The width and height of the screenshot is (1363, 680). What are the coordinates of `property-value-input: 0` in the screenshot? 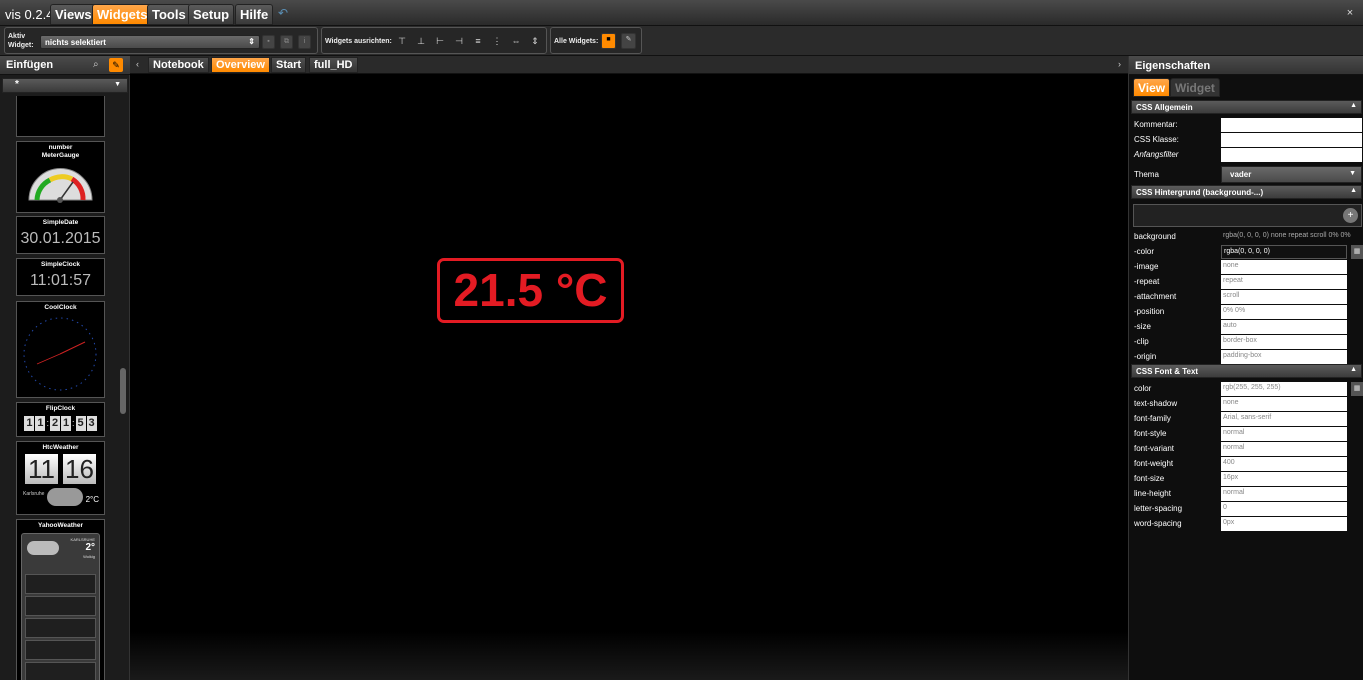 It's located at (1284, 509).